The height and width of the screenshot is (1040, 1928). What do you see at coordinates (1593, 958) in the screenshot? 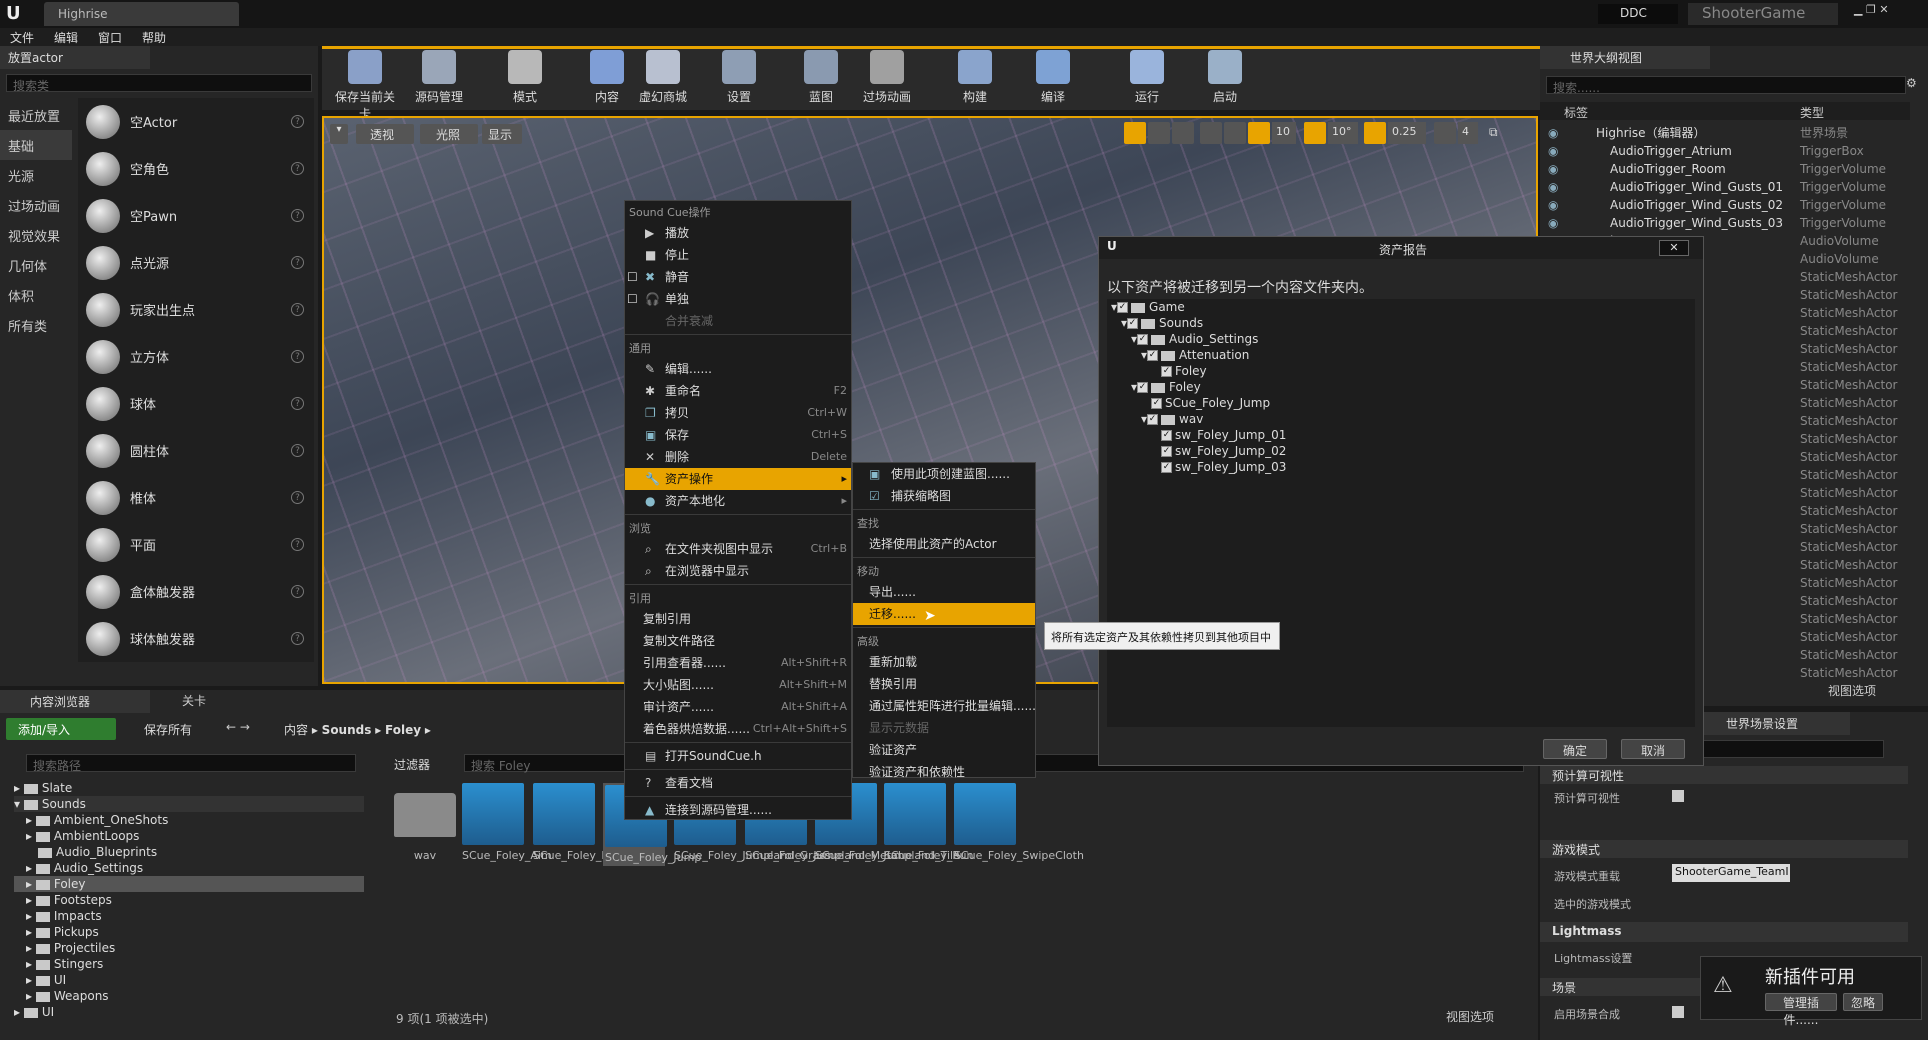
I see `lightmass-settings-label: Lightmass设置` at bounding box center [1593, 958].